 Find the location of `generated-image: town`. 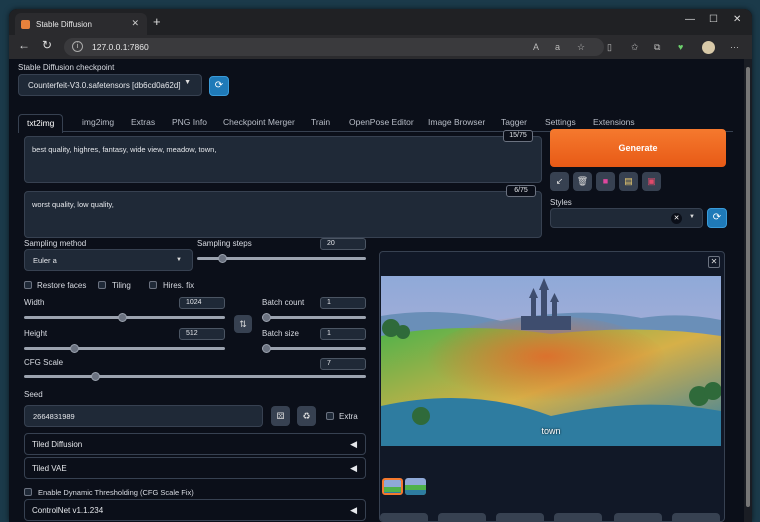

generated-image: town is located at coordinates (551, 361).